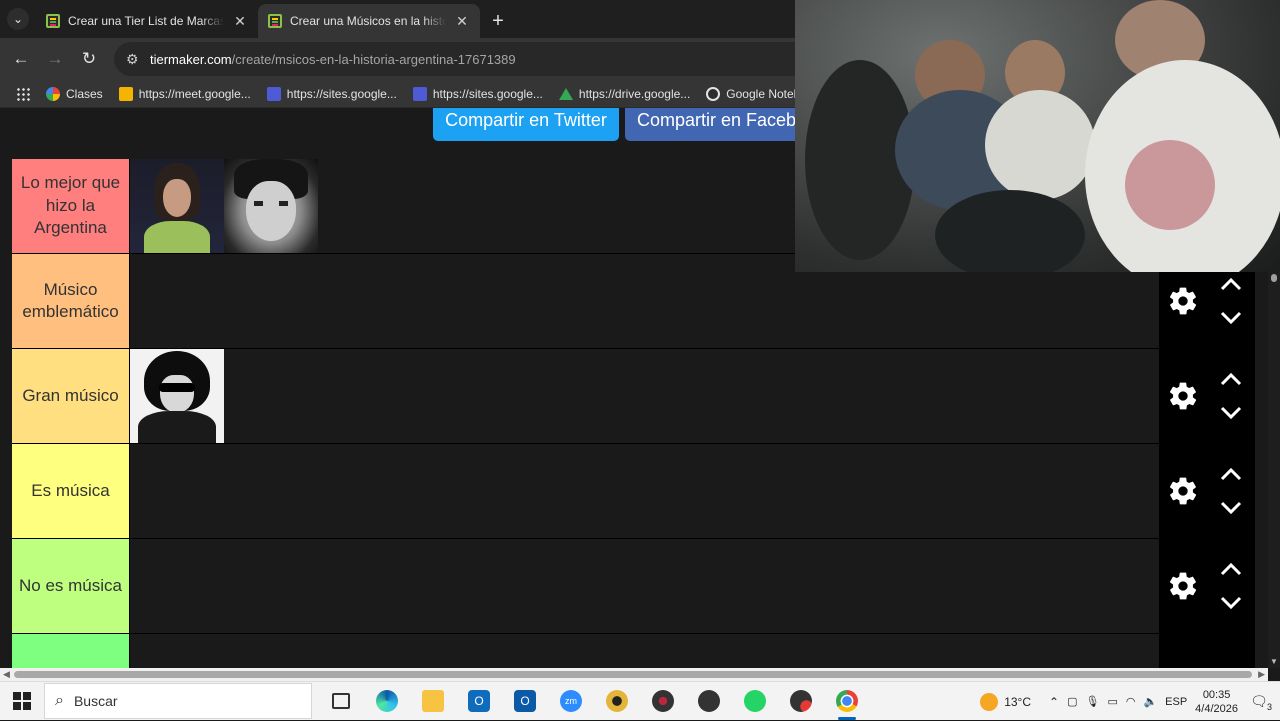  I want to click on scroll-down-arrow-icon: ▼, so click(1274, 661).